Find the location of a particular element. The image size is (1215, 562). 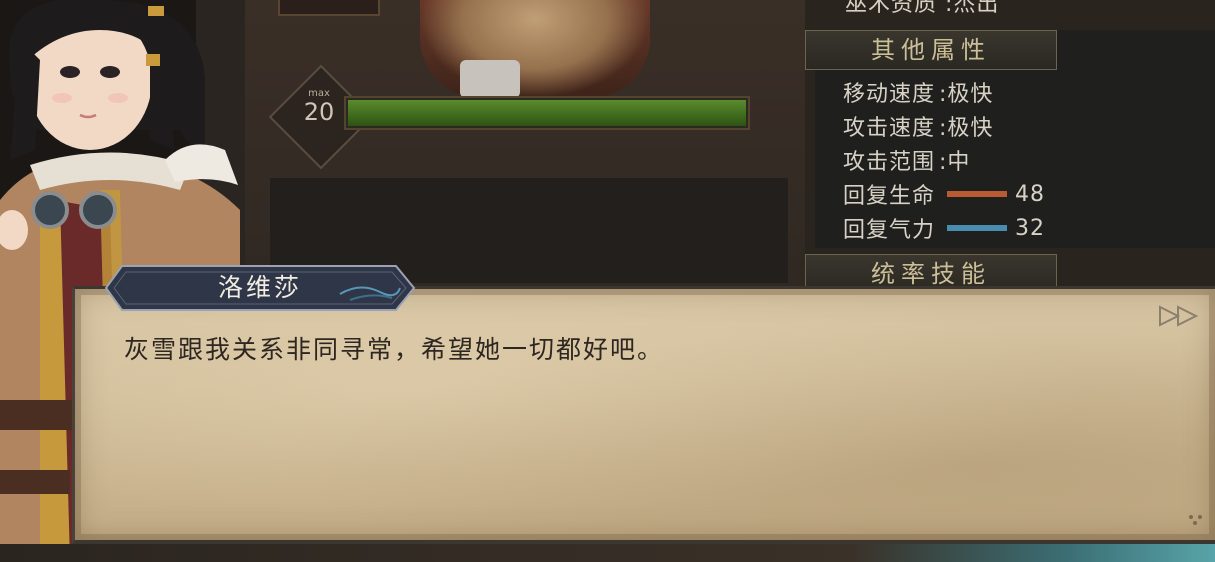

health-bar-fill is located at coordinates (547, 113).